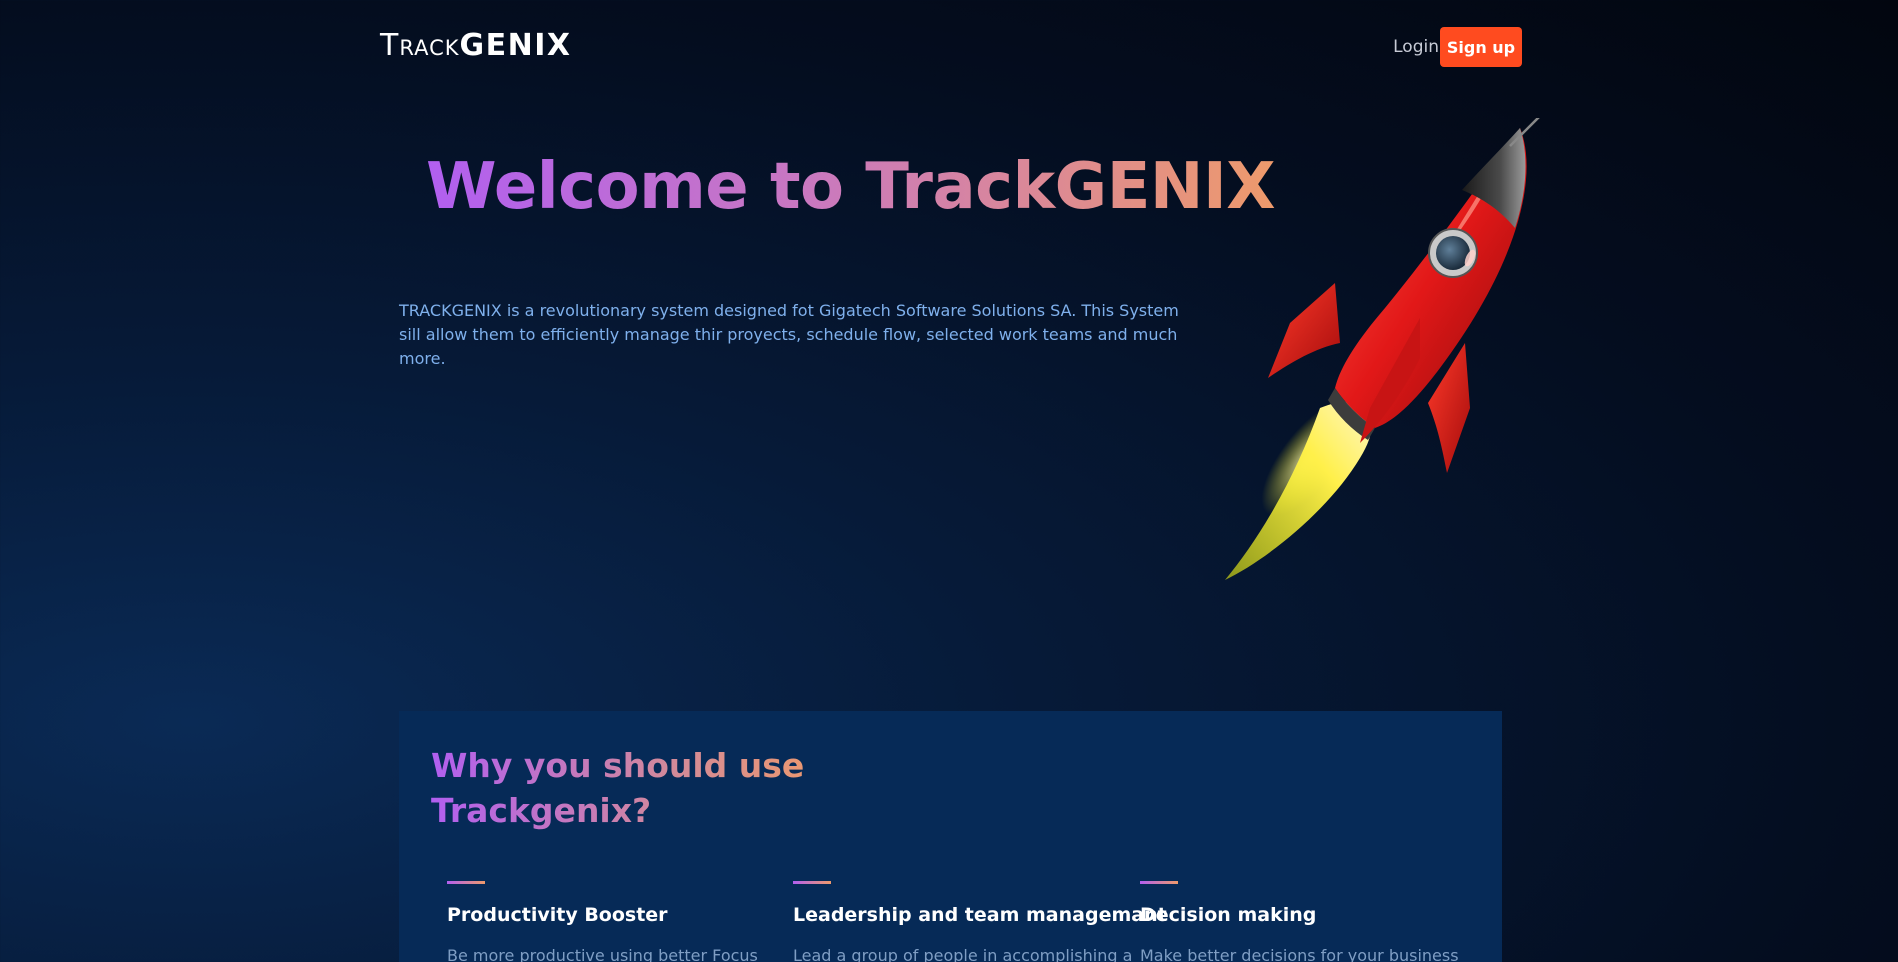 This screenshot has width=1898, height=962. I want to click on rocket-illustration, so click(1382, 349).